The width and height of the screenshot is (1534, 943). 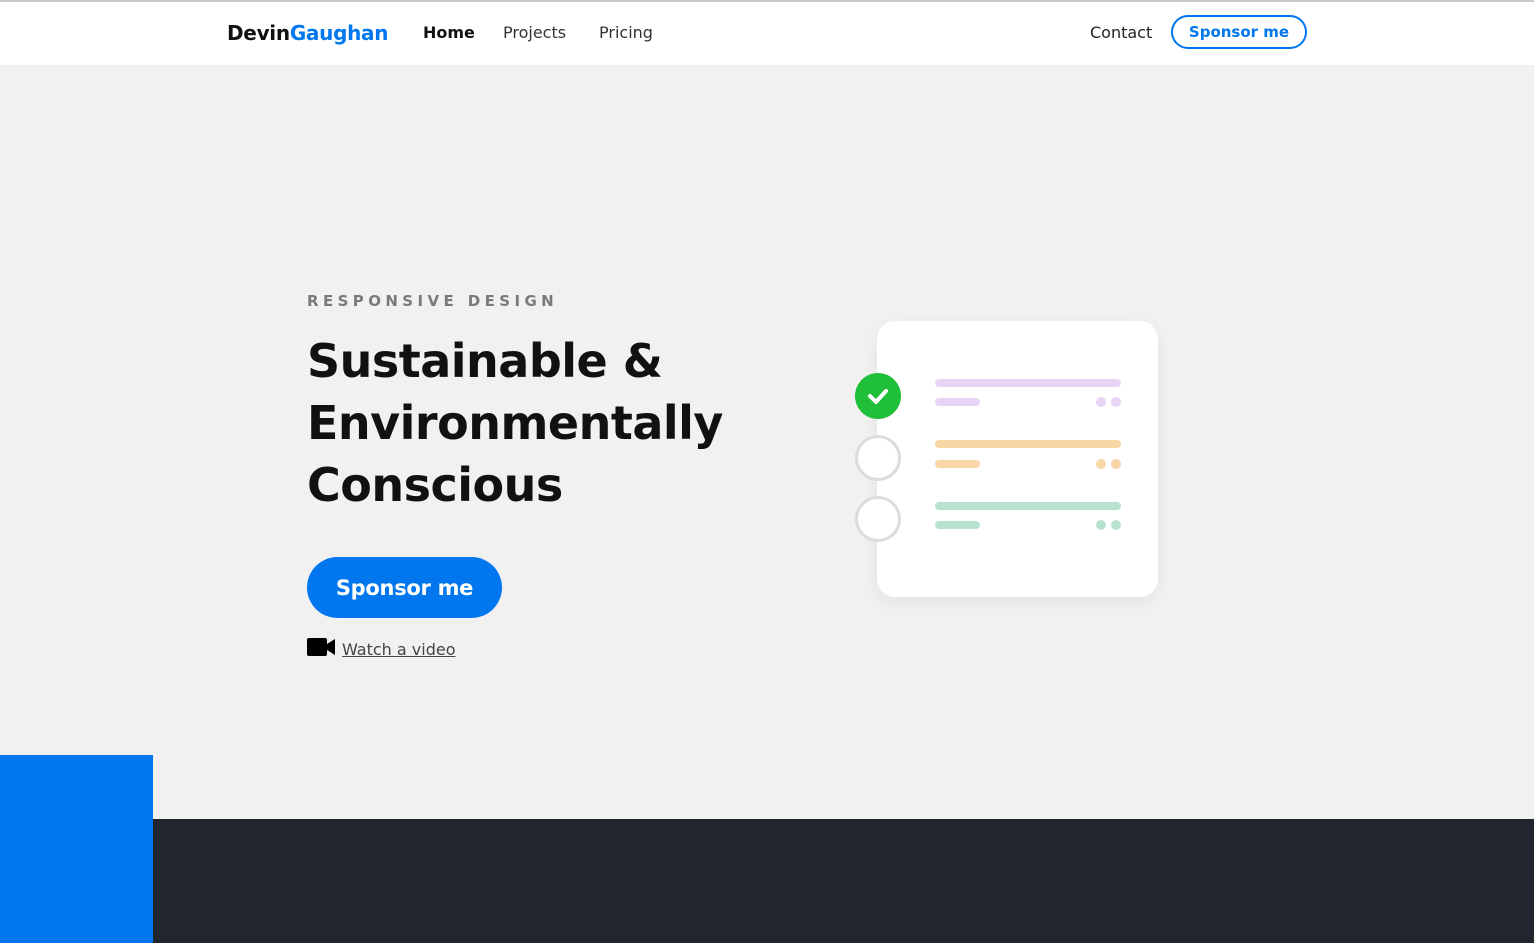 What do you see at coordinates (321, 646) in the screenshot?
I see `video-camera-icon` at bounding box center [321, 646].